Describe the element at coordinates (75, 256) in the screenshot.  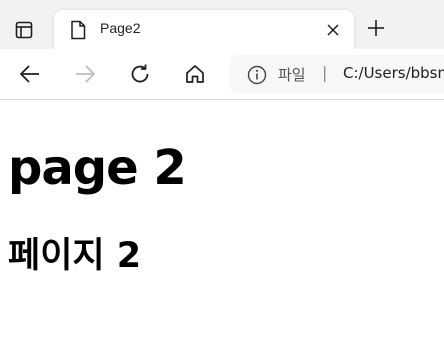
I see `page-subheading: 페이지 2` at that location.